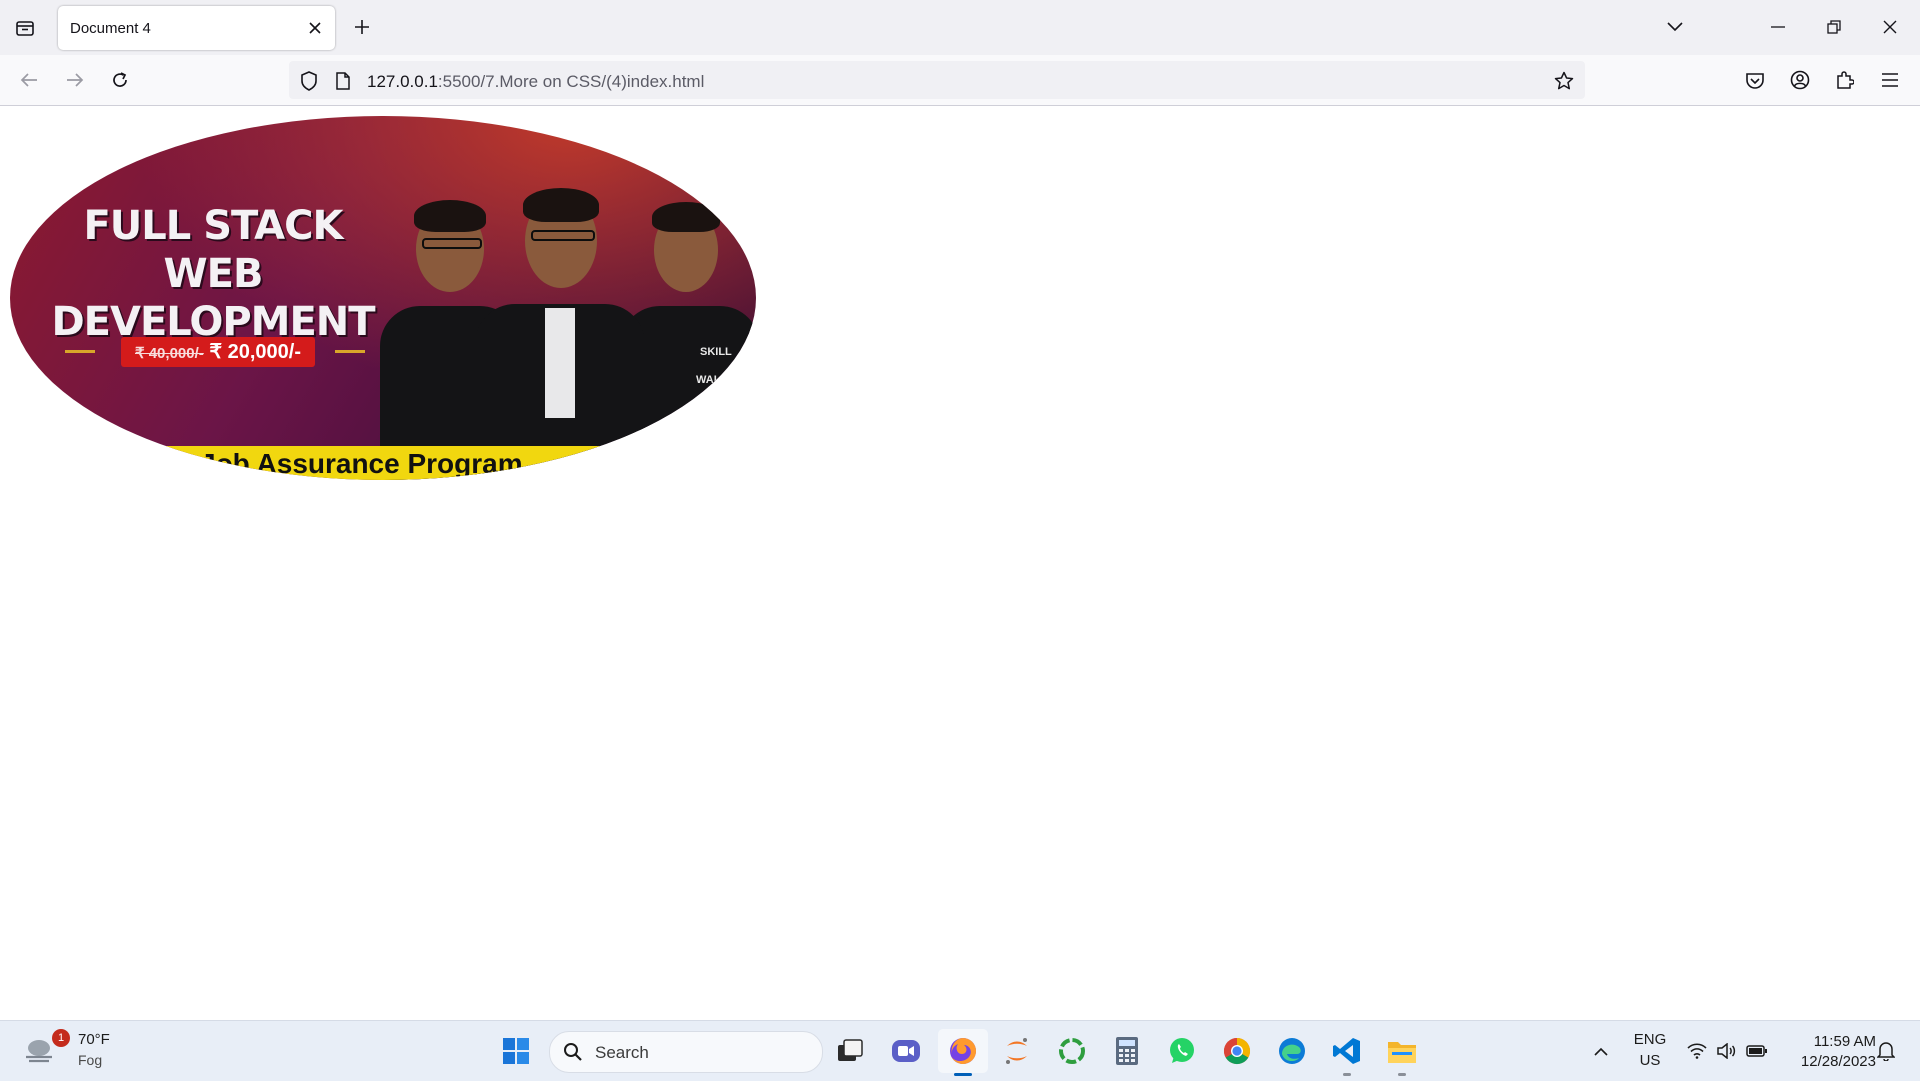 This screenshot has height=1081, width=1920. What do you see at coordinates (1828, 1052) in the screenshot?
I see `system-clock: 11:59 AM 12/28/2023` at bounding box center [1828, 1052].